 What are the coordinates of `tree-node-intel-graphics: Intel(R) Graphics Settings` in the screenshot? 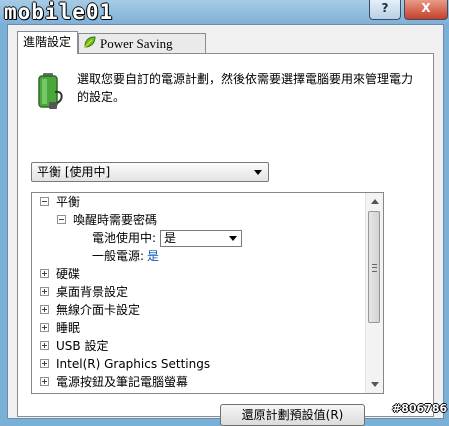 It's located at (125, 364).